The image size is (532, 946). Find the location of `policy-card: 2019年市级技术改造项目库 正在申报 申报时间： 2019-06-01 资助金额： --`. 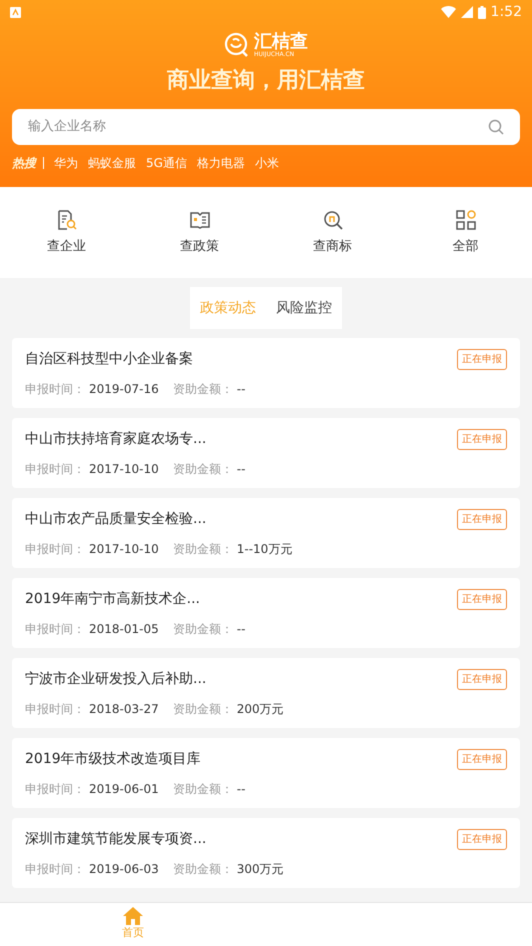

policy-card: 2019年市级技术改造项目库 正在申报 申报时间： 2019-06-01 资助金额： -- is located at coordinates (266, 773).